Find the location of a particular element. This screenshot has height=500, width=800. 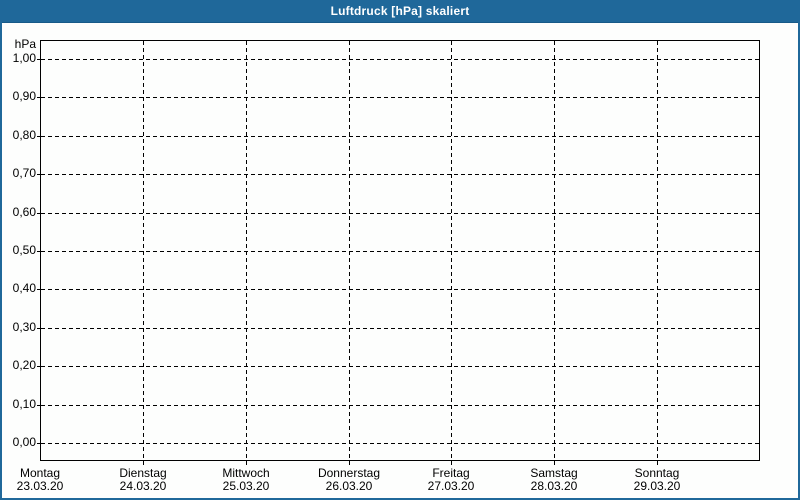

y-tick-label: 0,40 is located at coordinates (24, 288).